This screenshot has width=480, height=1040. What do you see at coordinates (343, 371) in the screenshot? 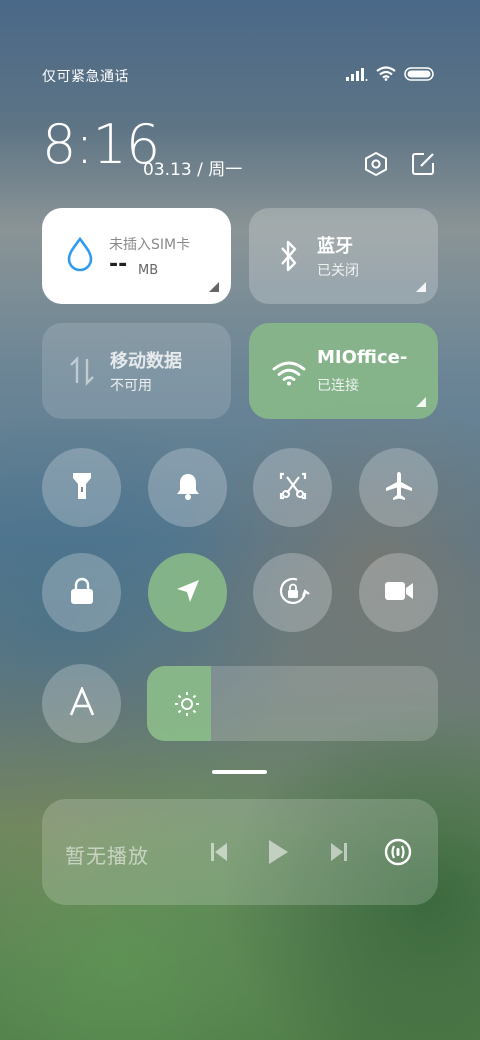
I see `wifi-tile: MIOffice- 已连接` at bounding box center [343, 371].